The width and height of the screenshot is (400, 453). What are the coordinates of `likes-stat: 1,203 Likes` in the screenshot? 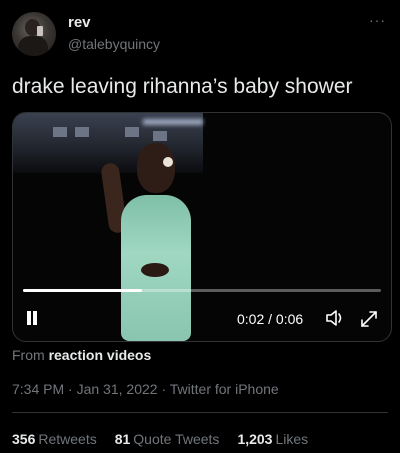 It's located at (272, 439).